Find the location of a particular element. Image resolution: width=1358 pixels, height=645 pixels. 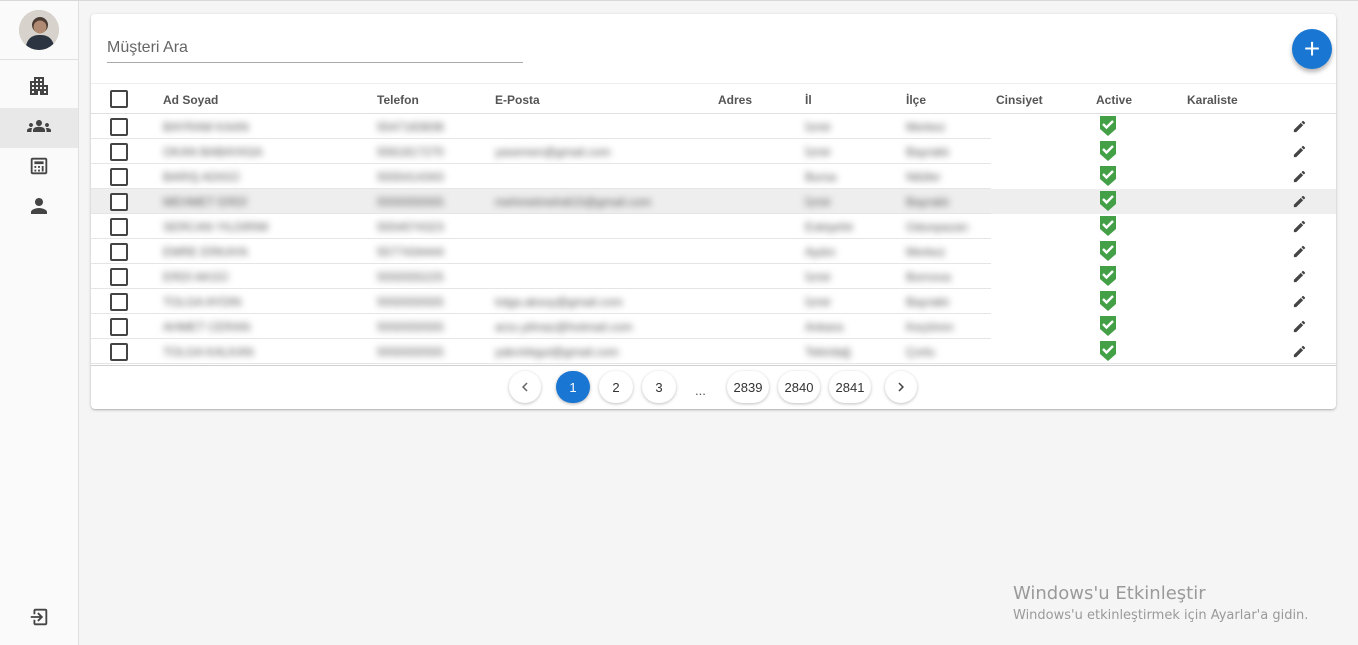

cell-city: Tekirdağ is located at coordinates (828, 352).